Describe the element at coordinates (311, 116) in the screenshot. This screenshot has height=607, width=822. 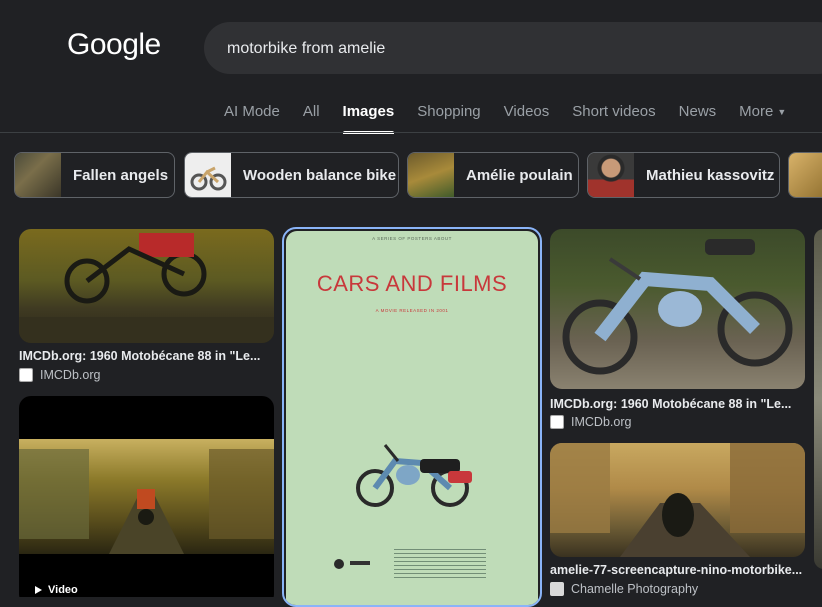
I see `tab-all: All` at that location.